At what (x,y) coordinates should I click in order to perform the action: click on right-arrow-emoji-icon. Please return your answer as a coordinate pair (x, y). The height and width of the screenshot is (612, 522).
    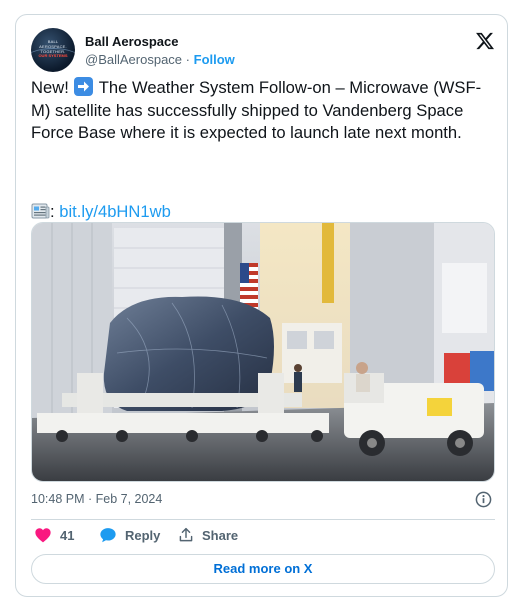
    Looking at the image, I should click on (84, 86).